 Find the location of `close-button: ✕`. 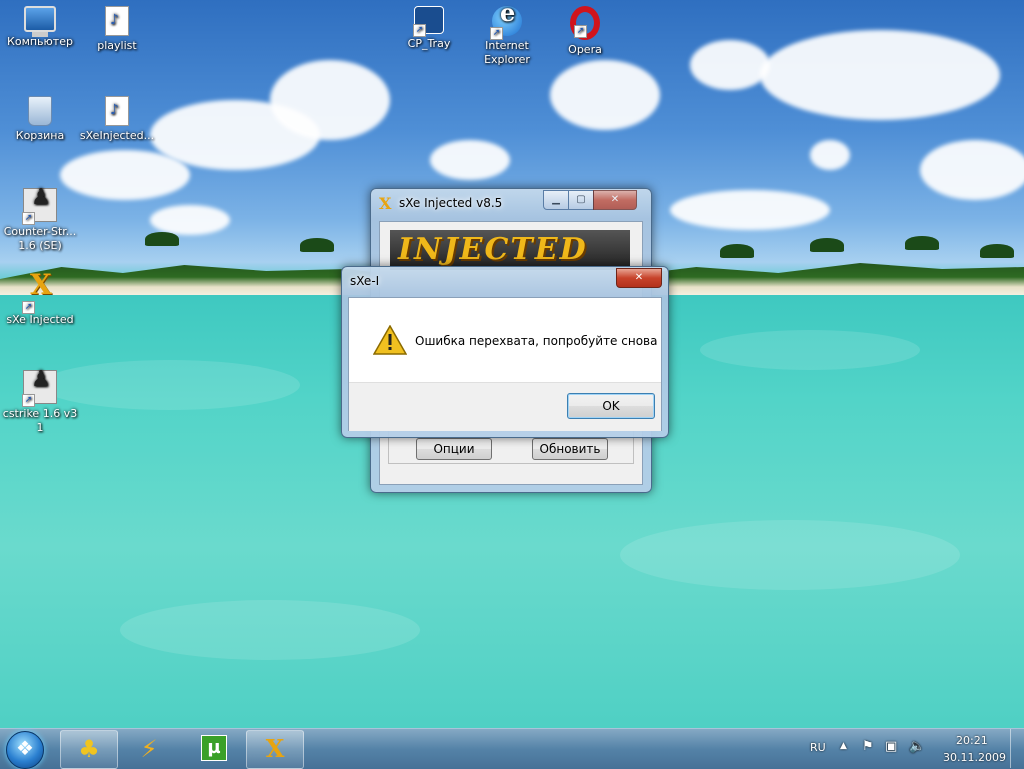

close-button: ✕ is located at coordinates (615, 200).